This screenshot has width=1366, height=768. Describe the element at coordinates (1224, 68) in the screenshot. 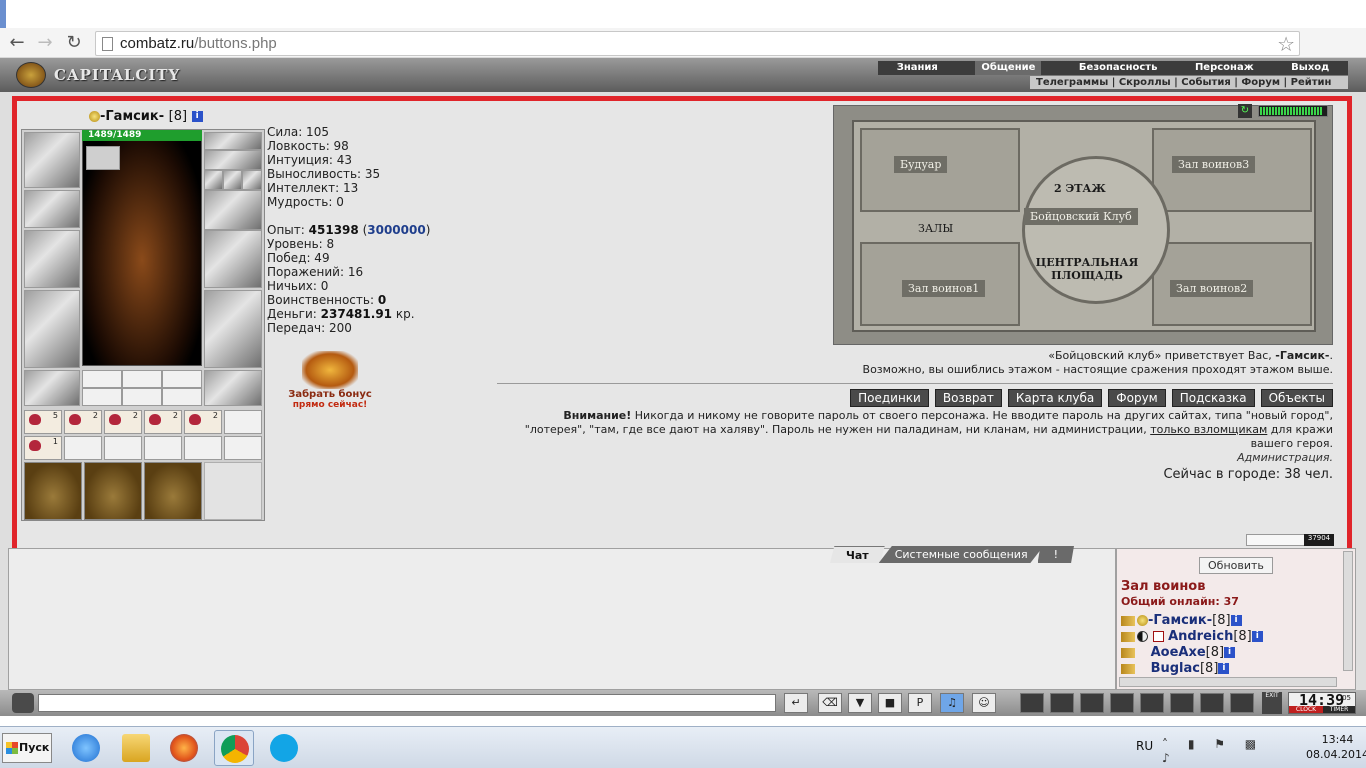

I see `menu-character: Персонаж` at that location.